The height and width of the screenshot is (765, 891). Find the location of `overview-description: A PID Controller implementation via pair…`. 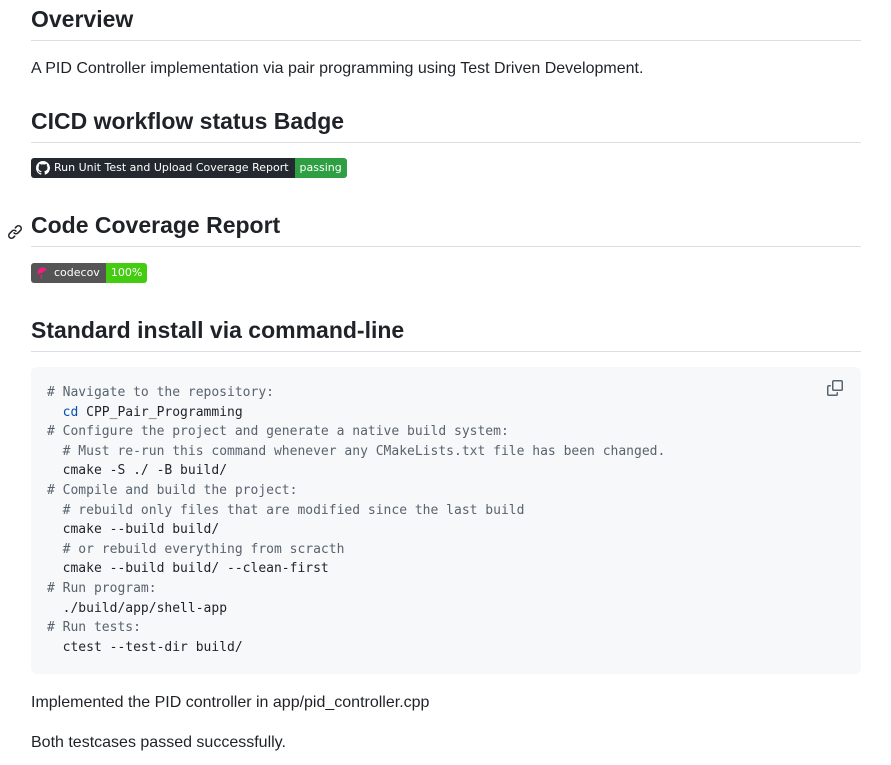

overview-description: A PID Controller implementation via pair… is located at coordinates (337, 68).